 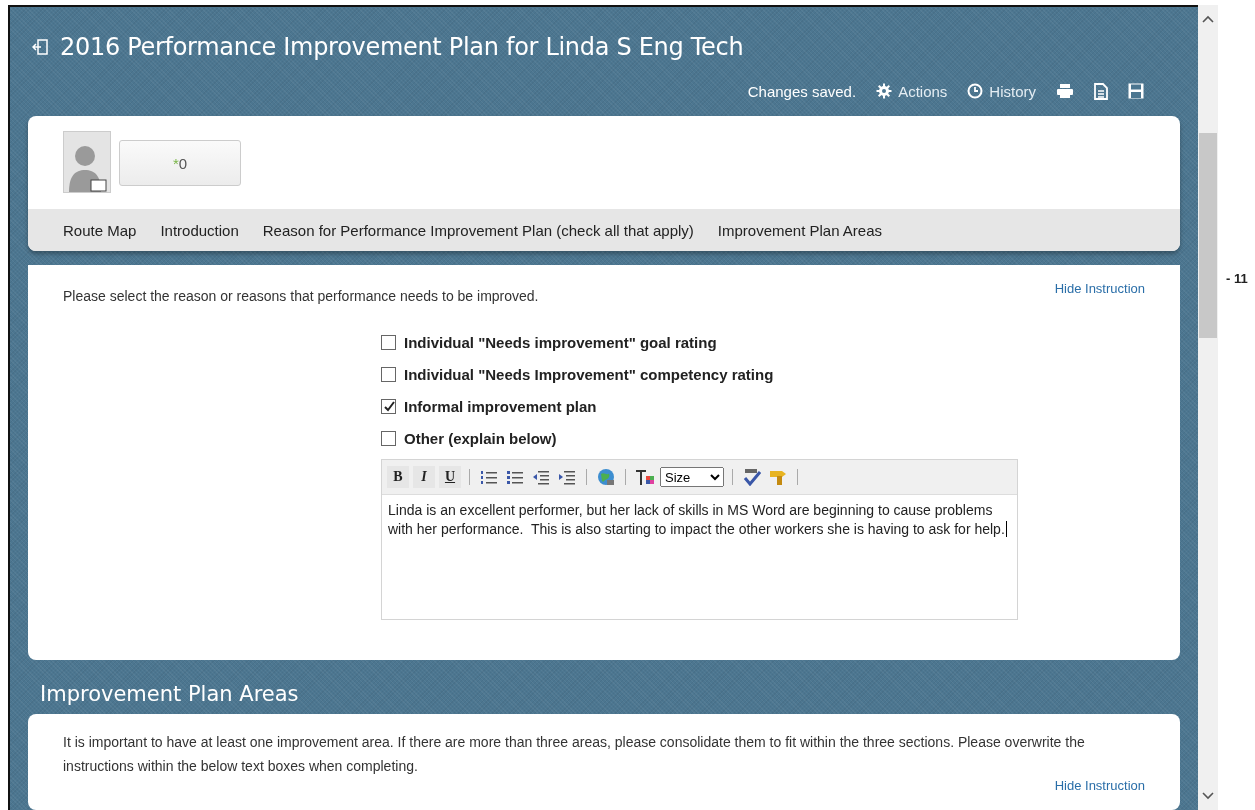 What do you see at coordinates (301, 296) in the screenshot?
I see `instruction-text: Please select the reason or reasons that performance needs to be improved.` at bounding box center [301, 296].